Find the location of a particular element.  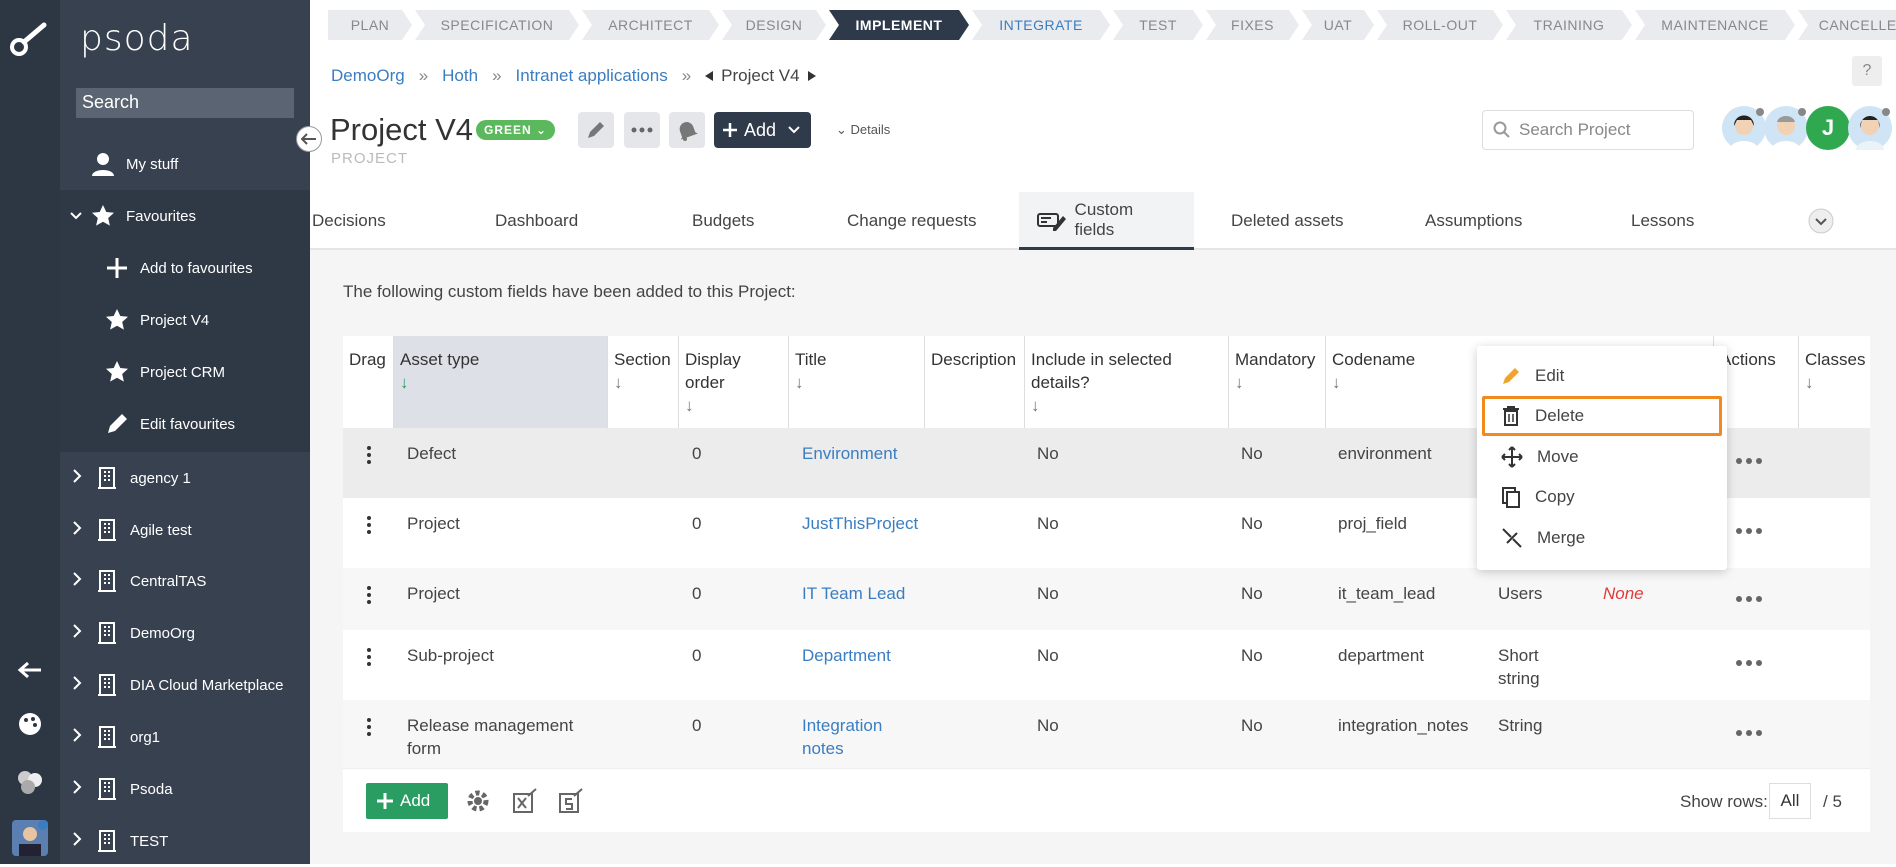

psoda-logo-icon is located at coordinates (30, 39).